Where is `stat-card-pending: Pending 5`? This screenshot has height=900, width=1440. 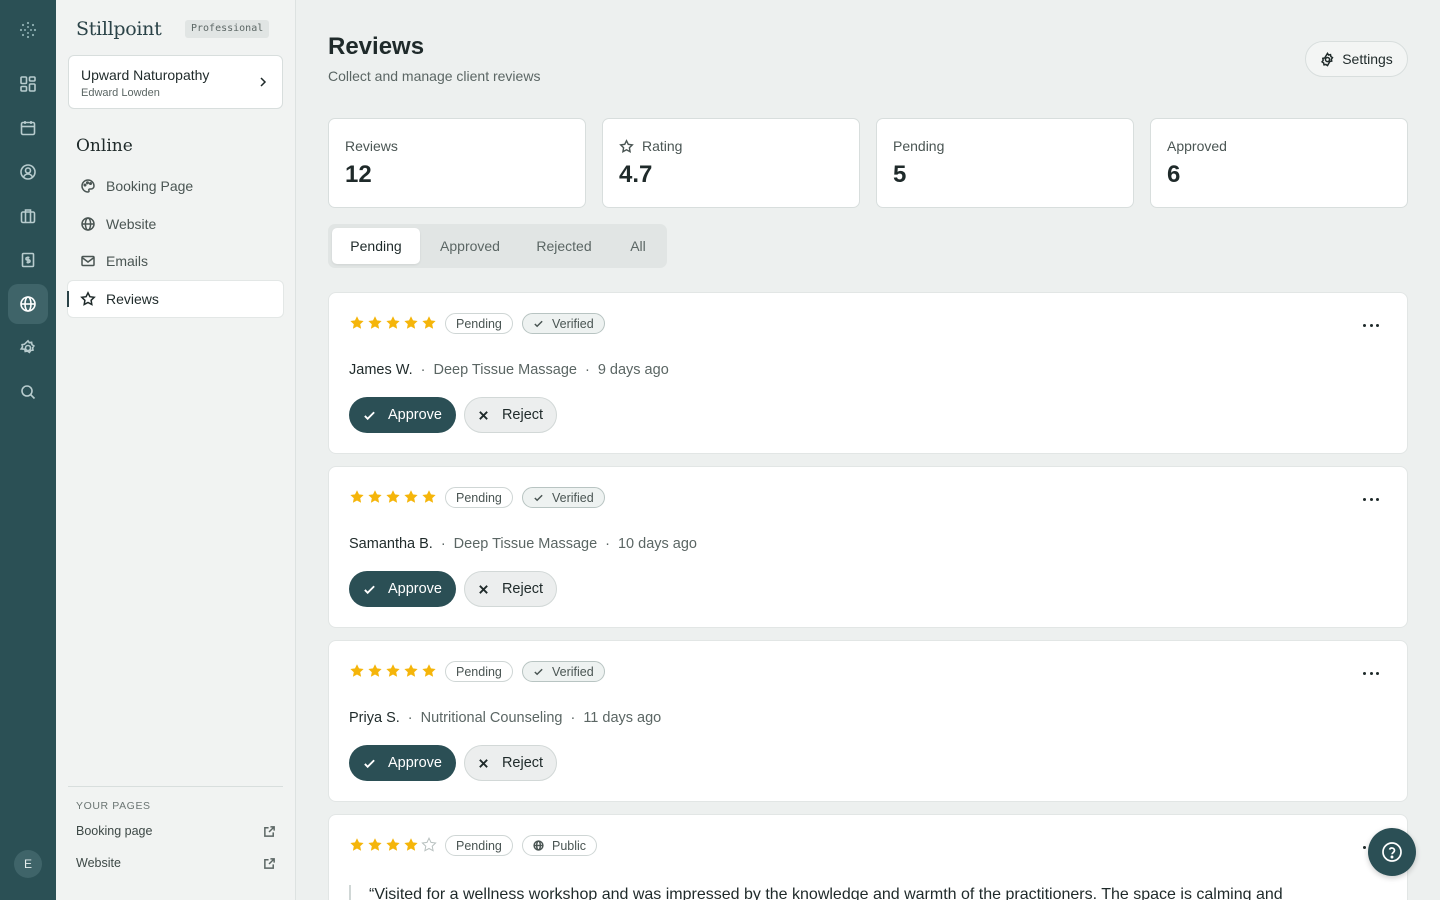 stat-card-pending: Pending 5 is located at coordinates (1005, 163).